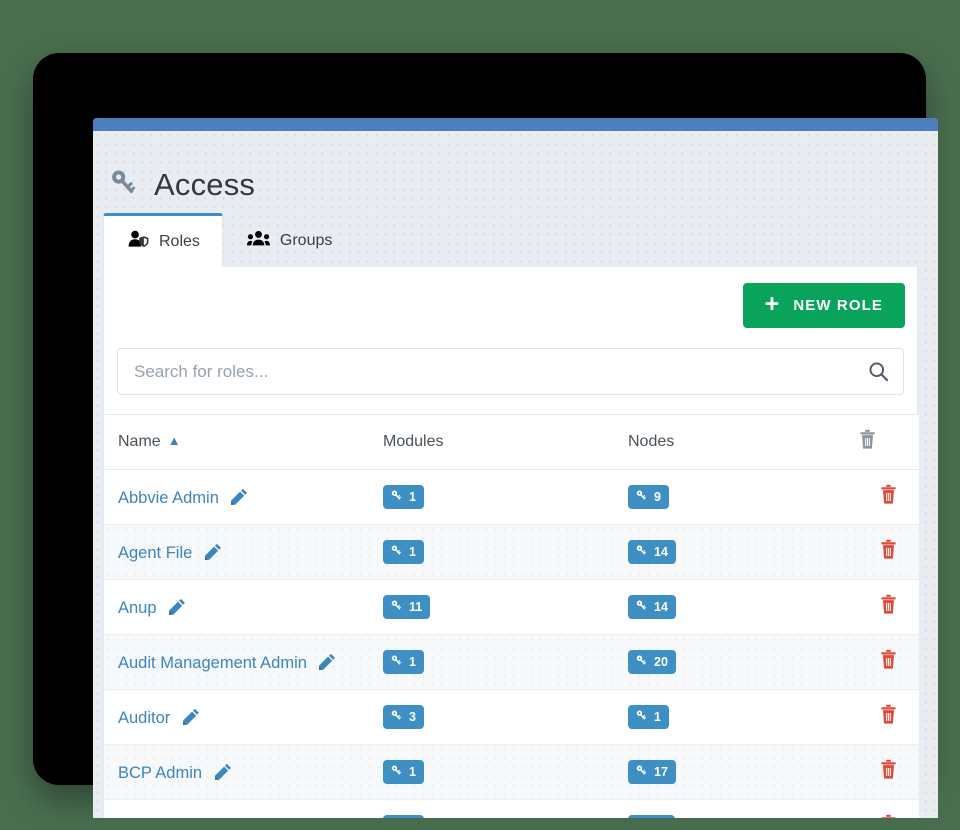  I want to click on page-title: Access, so click(205, 184).